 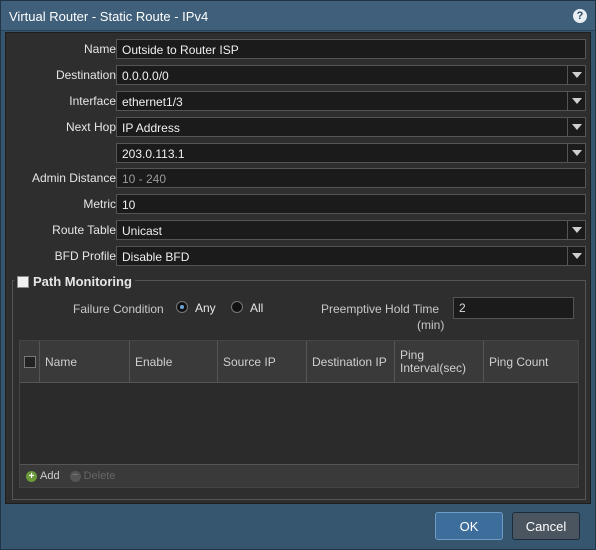 I want to click on table-footer: + Add − Delete, so click(x=299, y=475).